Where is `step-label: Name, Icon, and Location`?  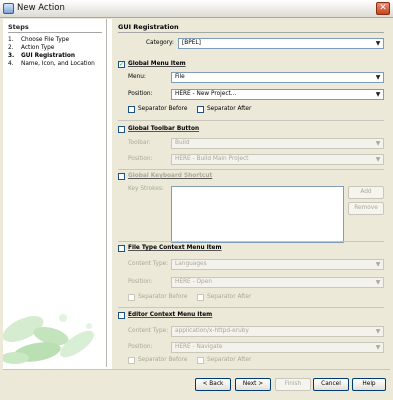
step-label: Name, Icon, and Location is located at coordinates (58, 64).